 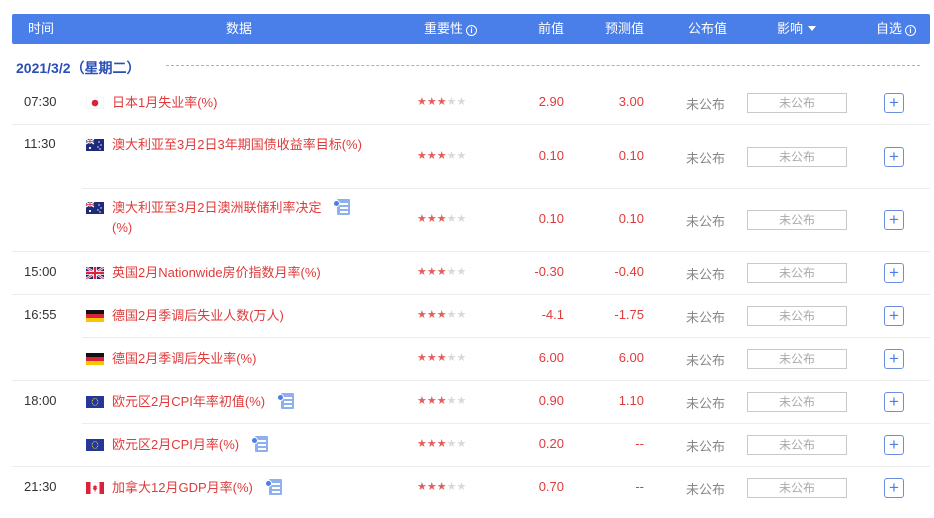 I want to click on table-header: 时间 数据 重要性 i 前值 预测值 公布值 影响 自选 i, so click(x=471, y=29).